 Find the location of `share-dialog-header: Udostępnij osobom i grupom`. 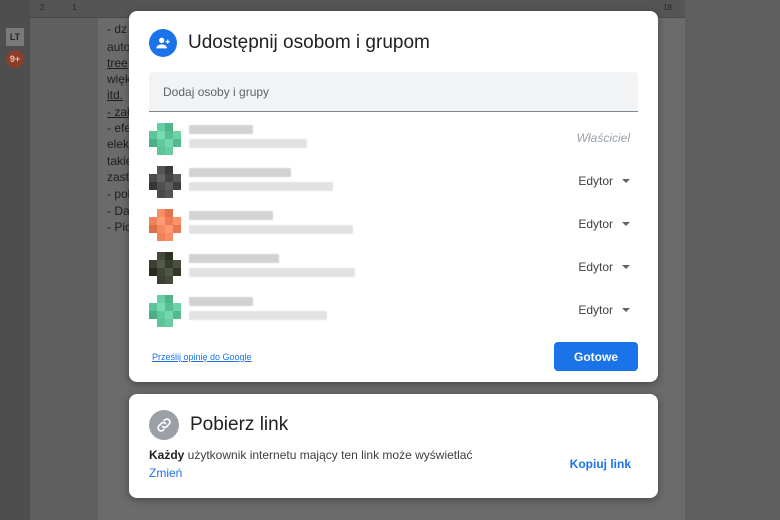

share-dialog-header: Udostępnij osobom i grupom is located at coordinates (289, 43).